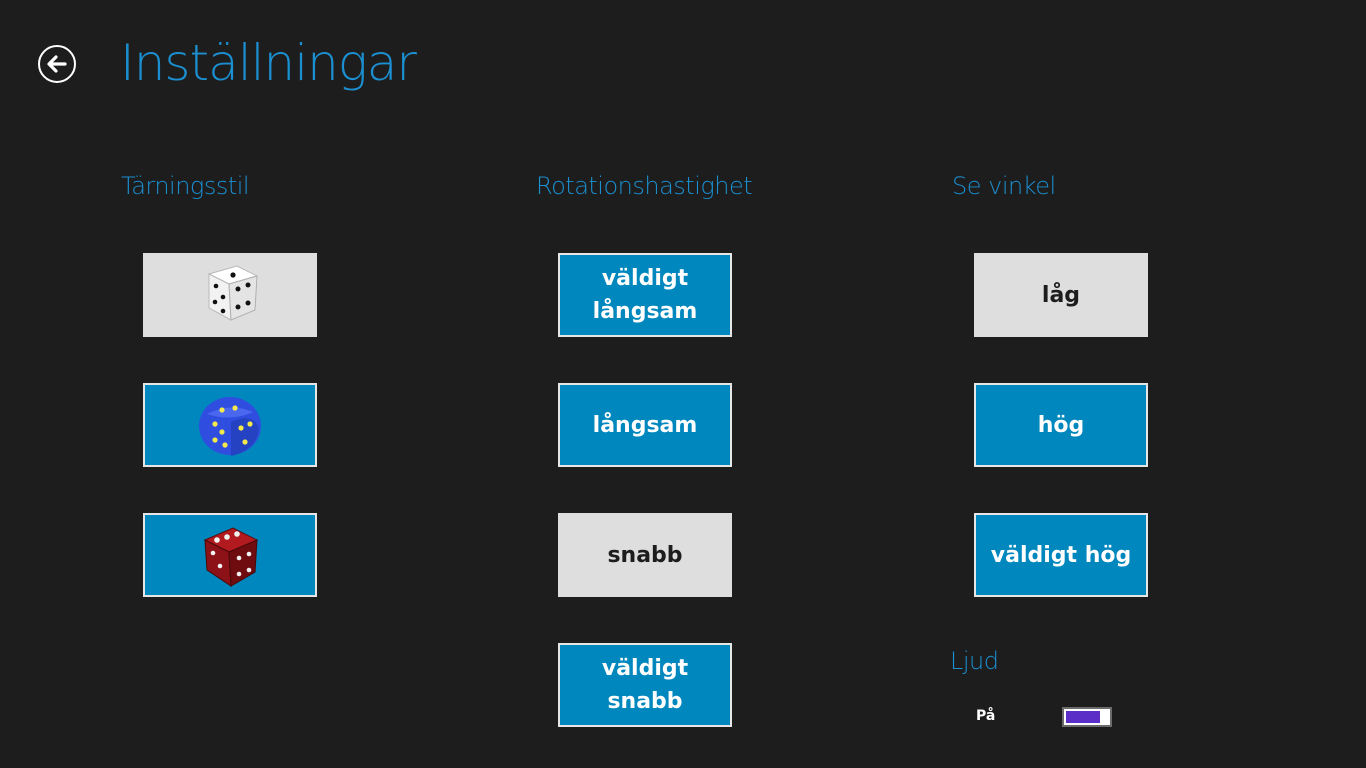  What do you see at coordinates (268, 63) in the screenshot?
I see `page-title: Inställningar` at bounding box center [268, 63].